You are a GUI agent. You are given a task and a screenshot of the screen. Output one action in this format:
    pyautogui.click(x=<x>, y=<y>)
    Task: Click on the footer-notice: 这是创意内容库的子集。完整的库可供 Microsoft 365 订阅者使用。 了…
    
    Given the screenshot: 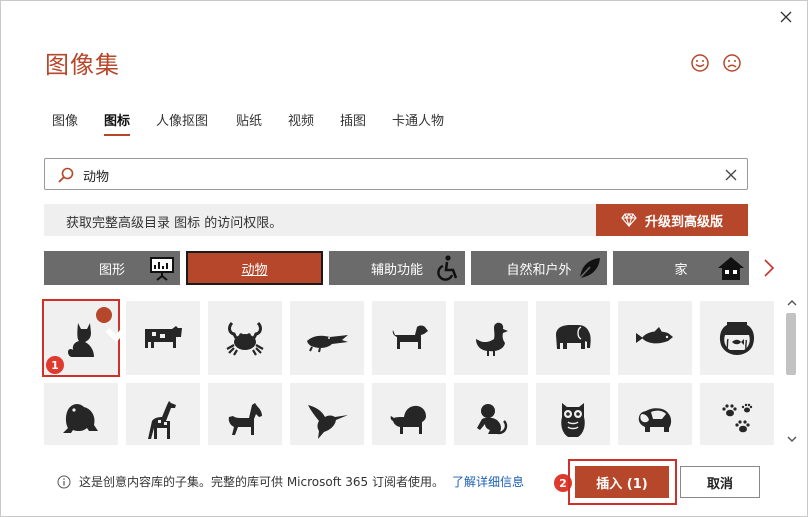 What is the action you would take?
    pyautogui.click(x=290, y=481)
    